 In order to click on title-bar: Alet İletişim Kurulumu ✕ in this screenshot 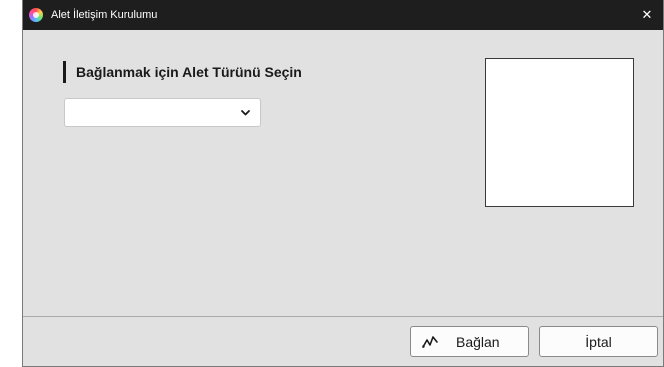, I will do `click(343, 15)`.